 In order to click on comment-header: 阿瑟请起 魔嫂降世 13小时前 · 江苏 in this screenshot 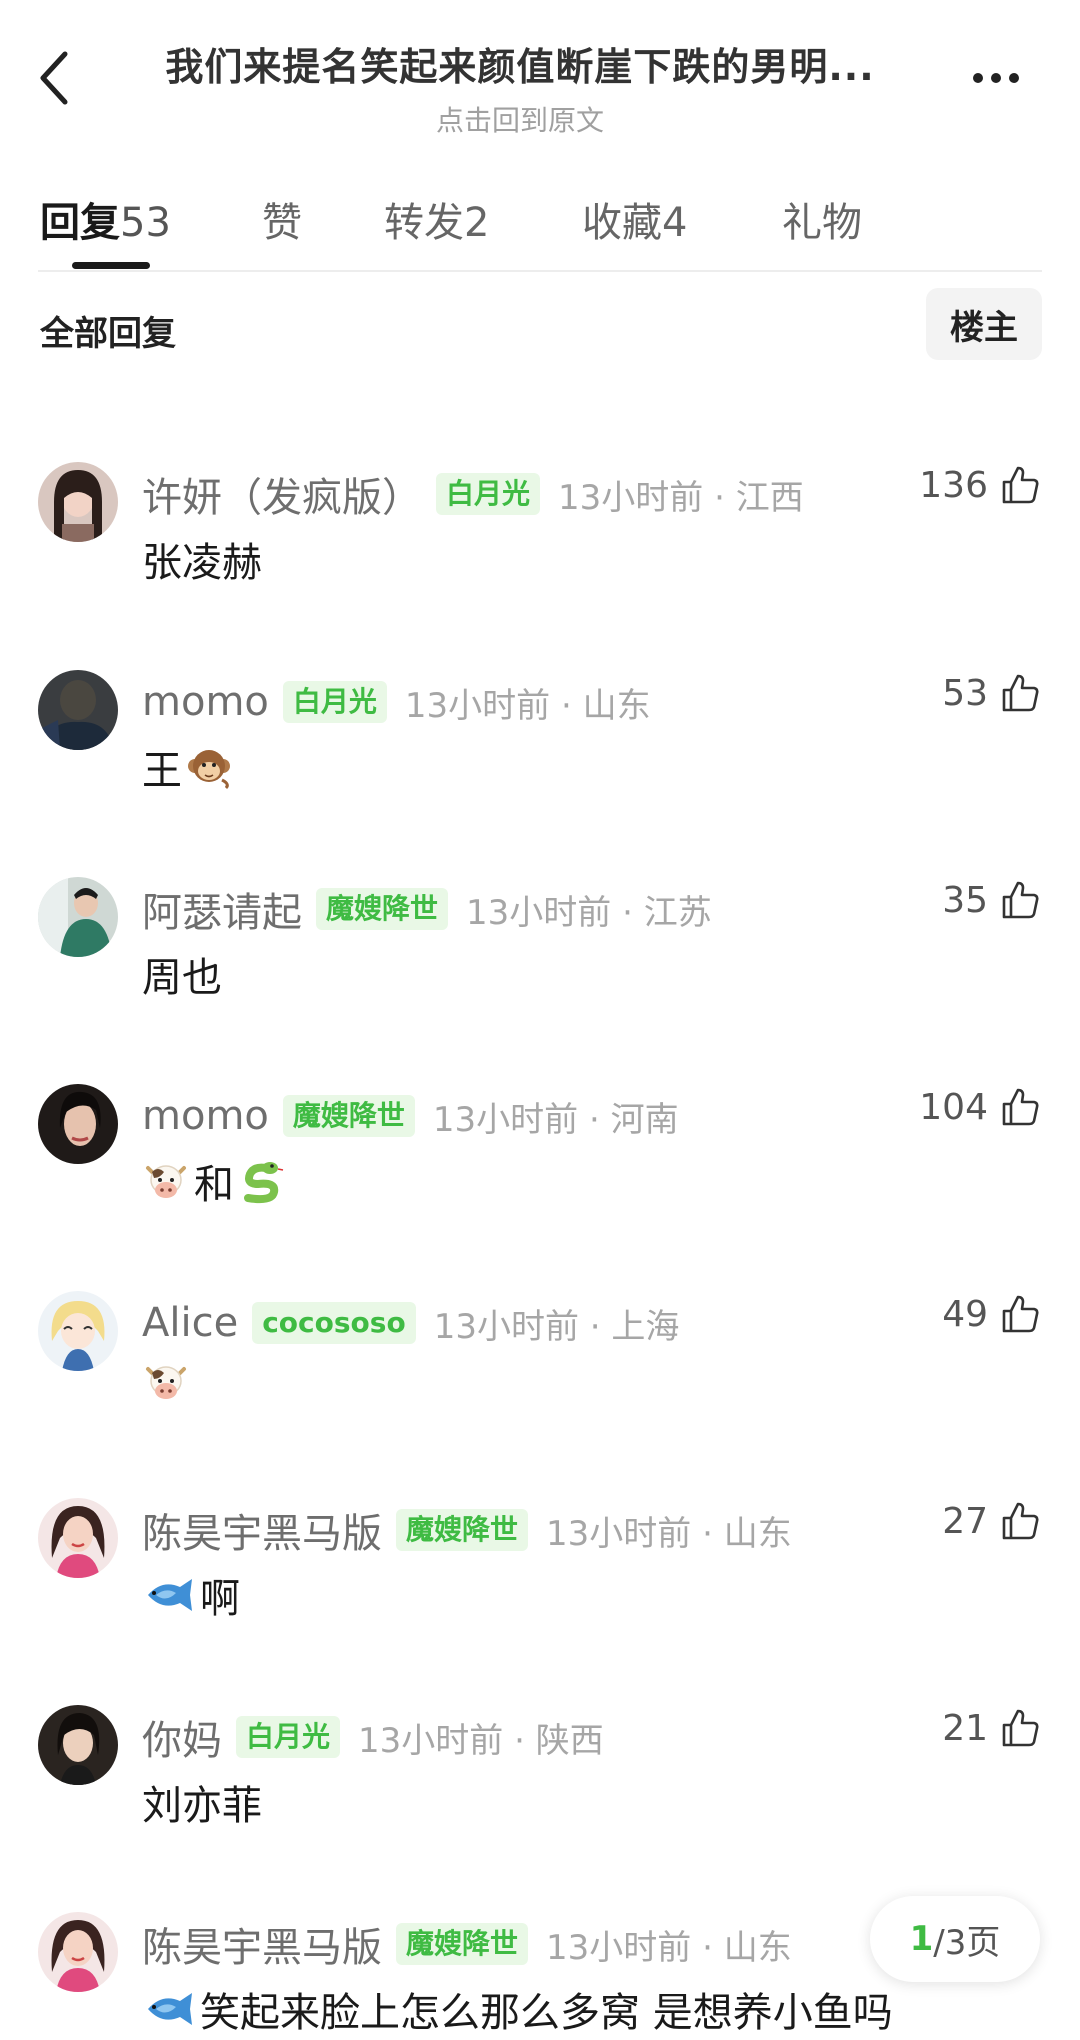, I will do `click(427, 909)`.